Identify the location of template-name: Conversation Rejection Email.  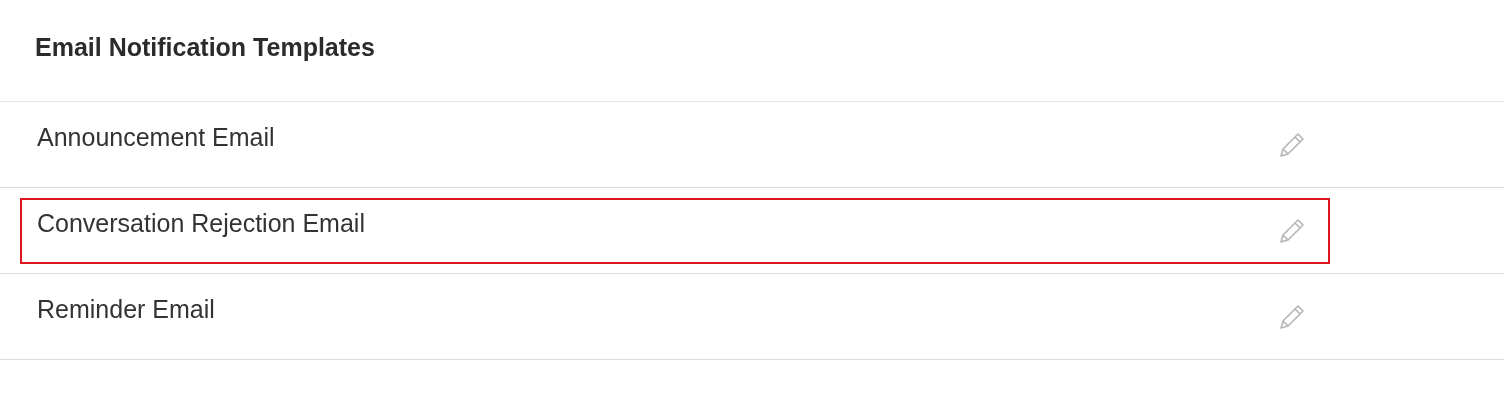
(201, 223).